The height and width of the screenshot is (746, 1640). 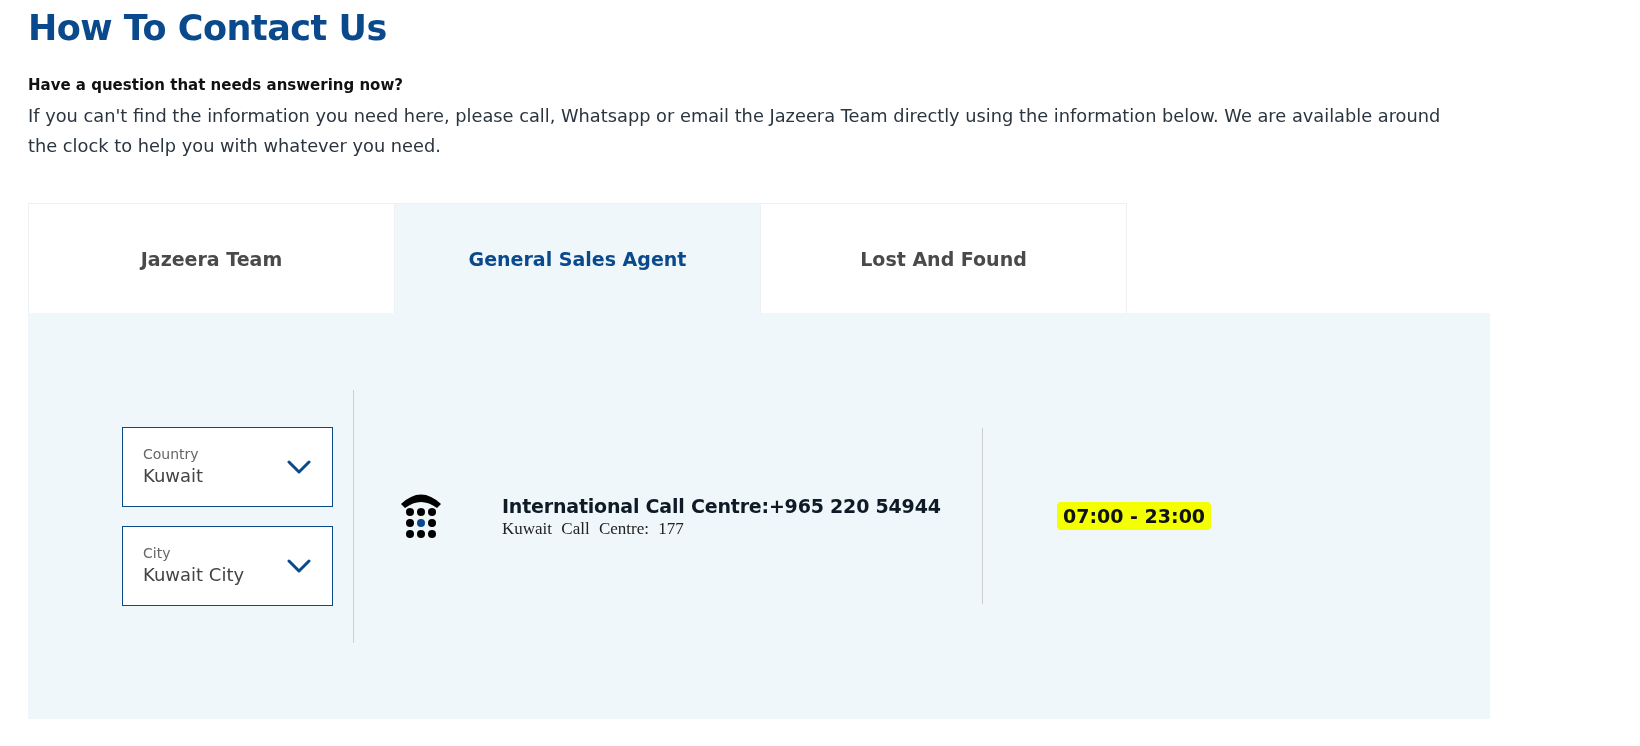 What do you see at coordinates (207, 28) in the screenshot?
I see `page-title: How To Contact Us` at bounding box center [207, 28].